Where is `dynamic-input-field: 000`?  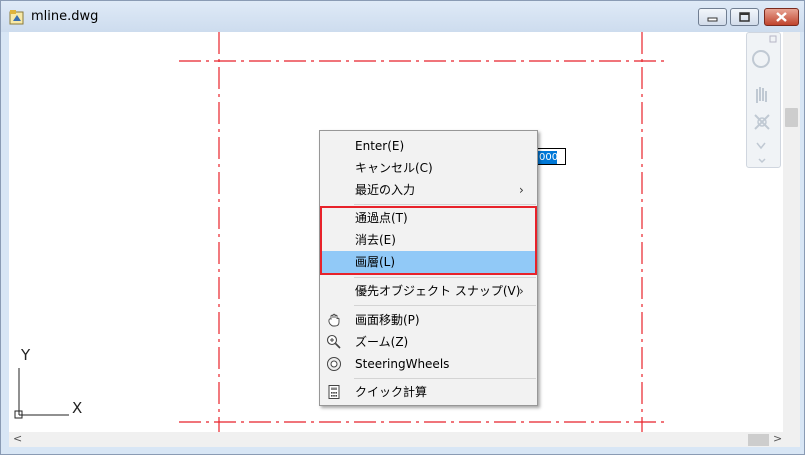 dynamic-input-field: 000 is located at coordinates (551, 156).